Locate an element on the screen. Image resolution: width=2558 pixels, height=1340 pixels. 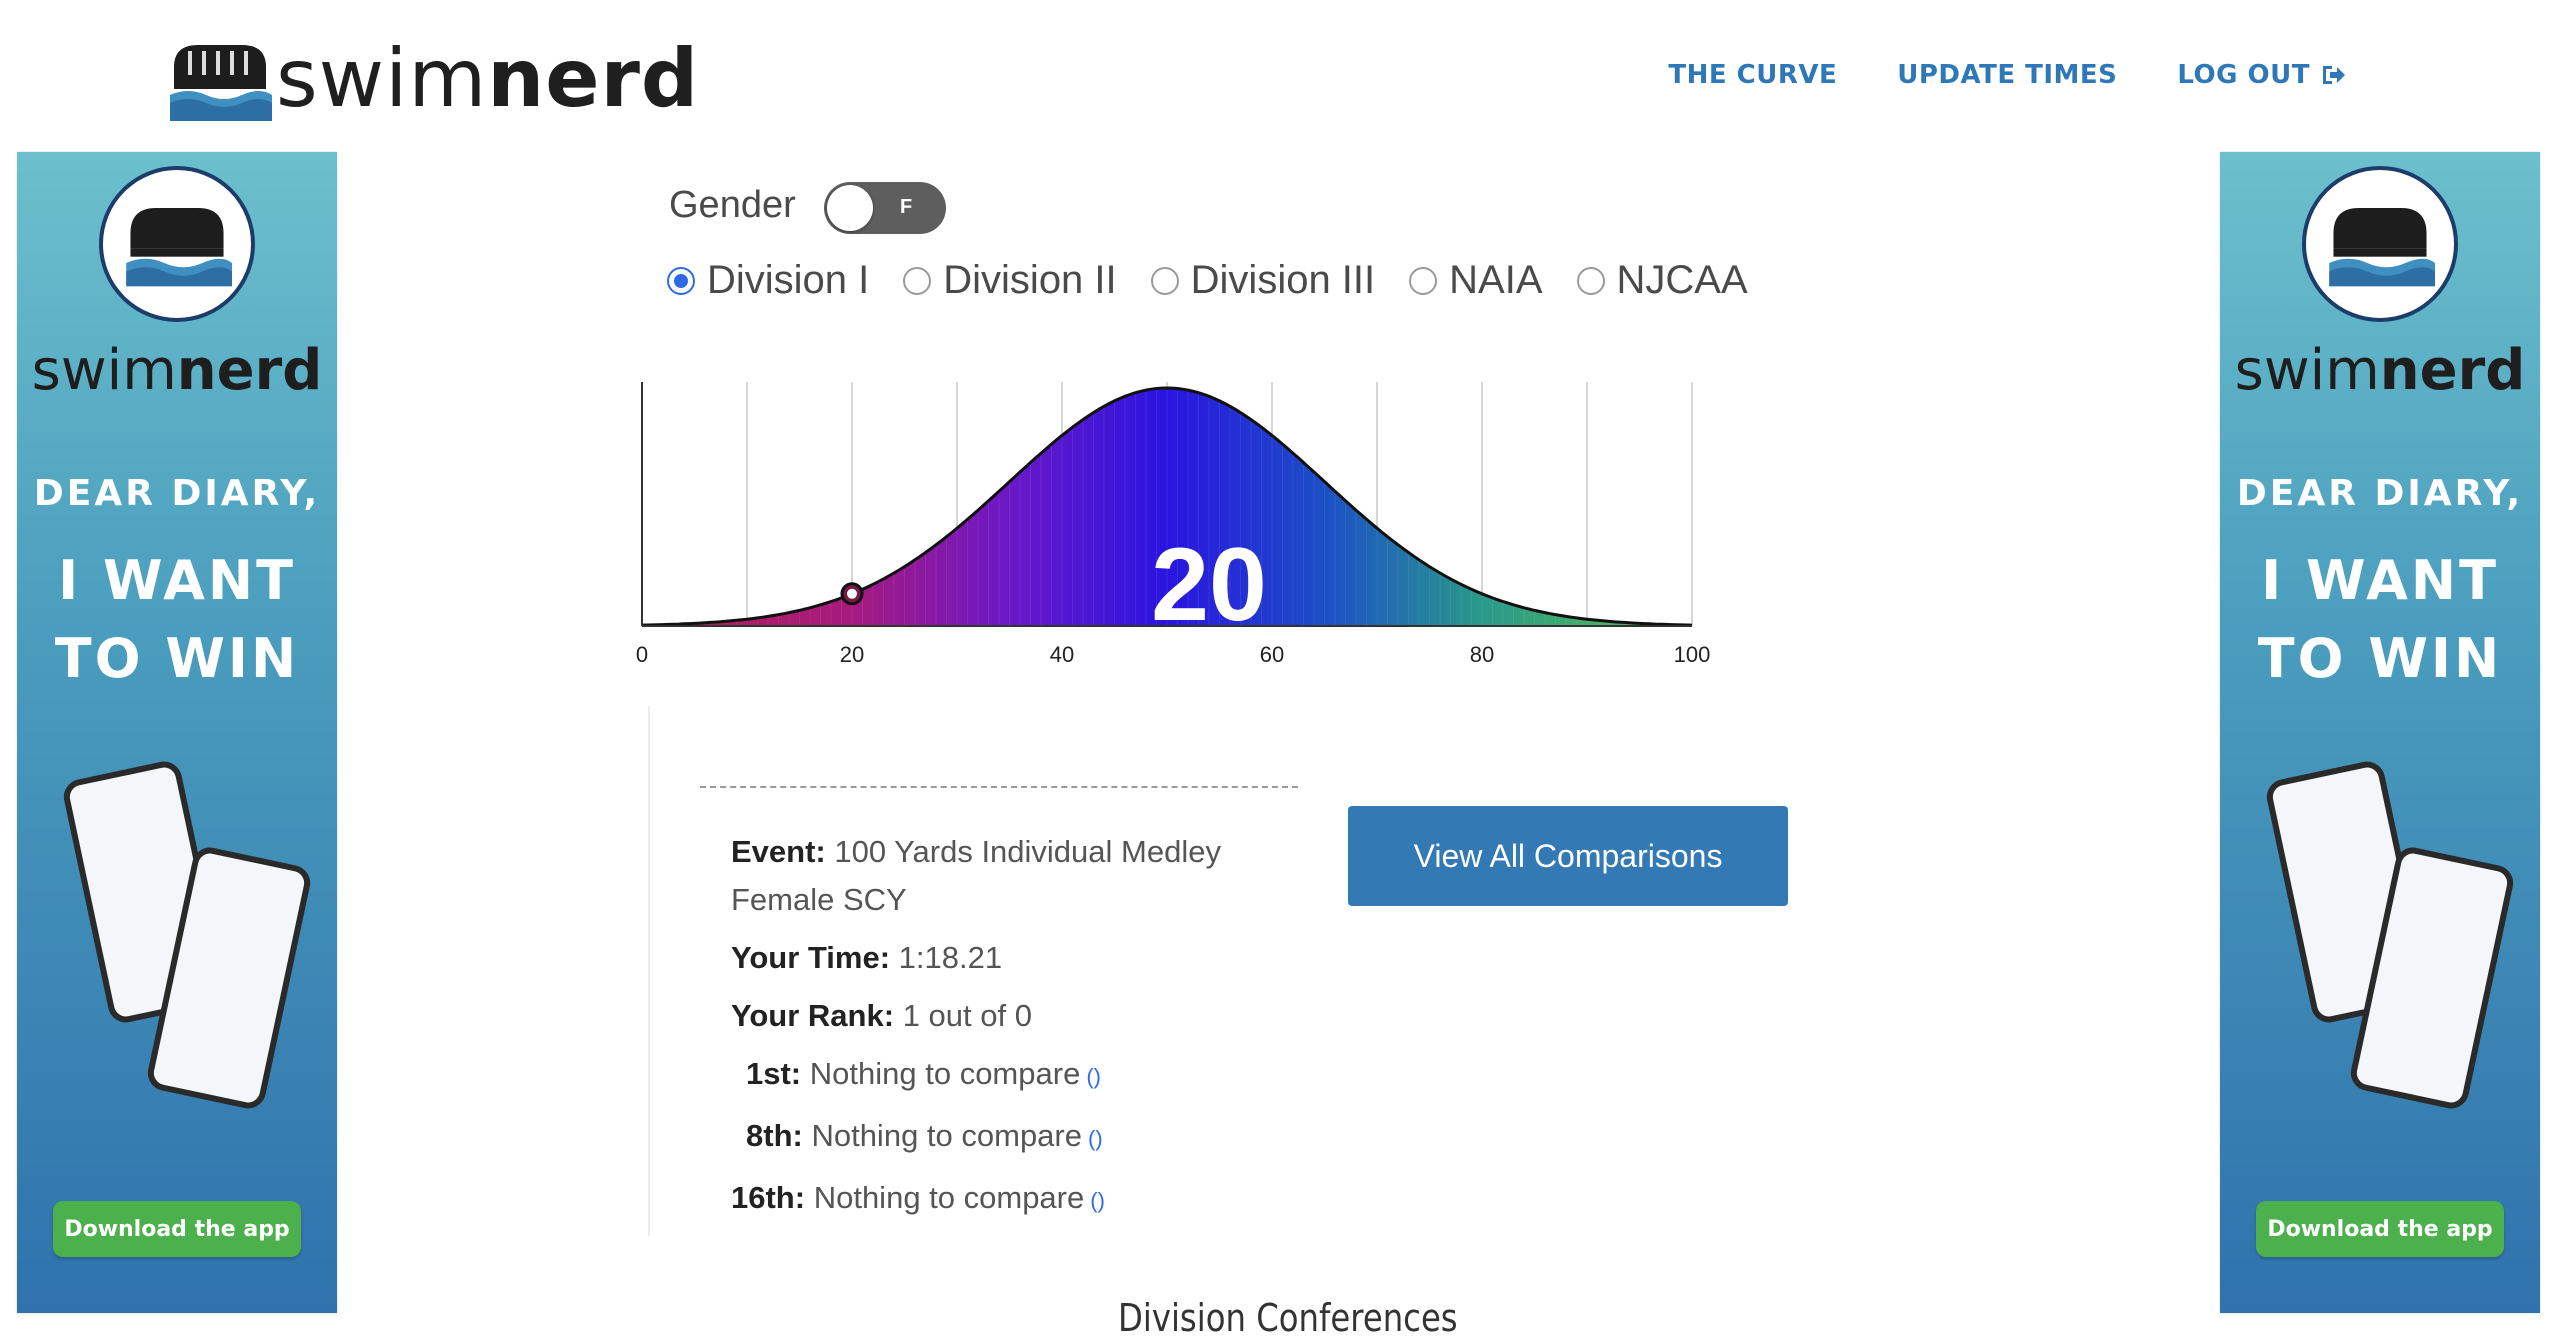
gender-label: Gender is located at coordinates (732, 205).